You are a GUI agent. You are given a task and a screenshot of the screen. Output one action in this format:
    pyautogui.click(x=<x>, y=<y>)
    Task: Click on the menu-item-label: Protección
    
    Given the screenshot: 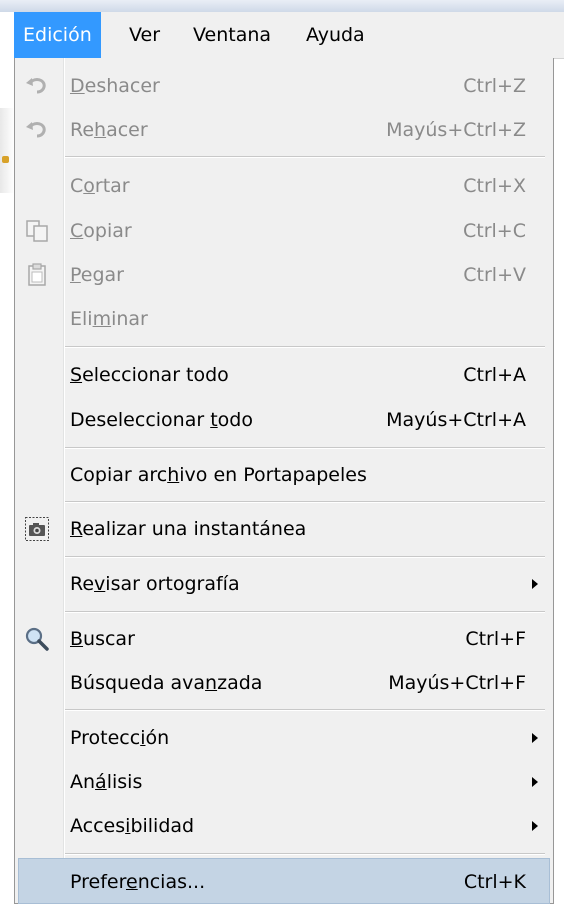 What is the action you would take?
    pyautogui.click(x=120, y=738)
    